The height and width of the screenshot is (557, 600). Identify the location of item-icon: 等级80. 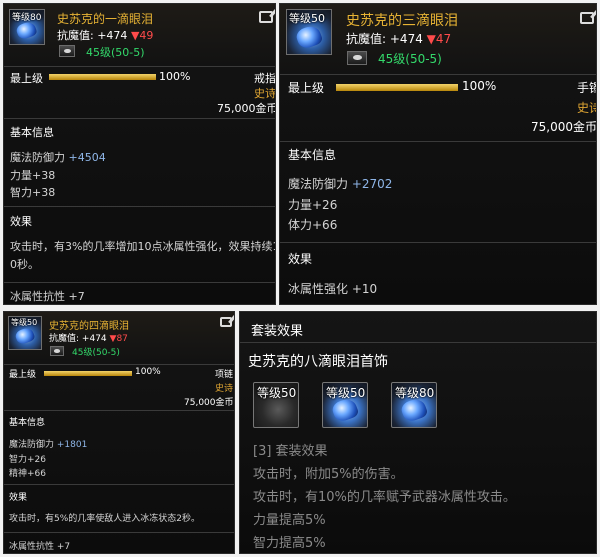
(27, 27).